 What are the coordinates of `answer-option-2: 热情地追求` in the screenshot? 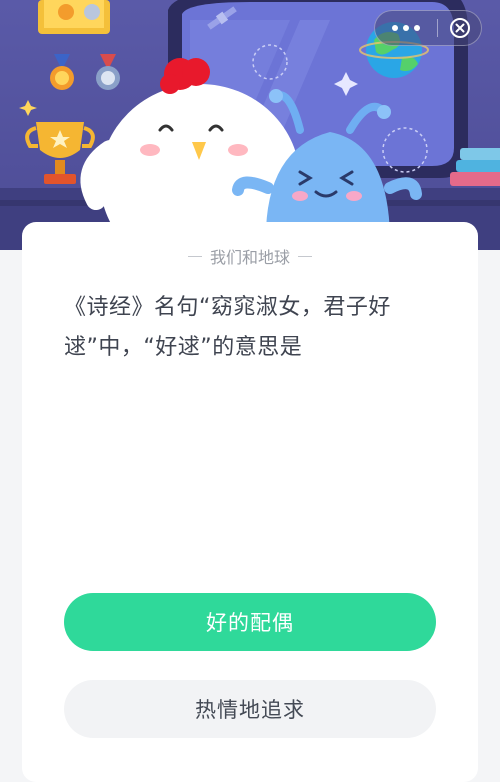 It's located at (250, 709).